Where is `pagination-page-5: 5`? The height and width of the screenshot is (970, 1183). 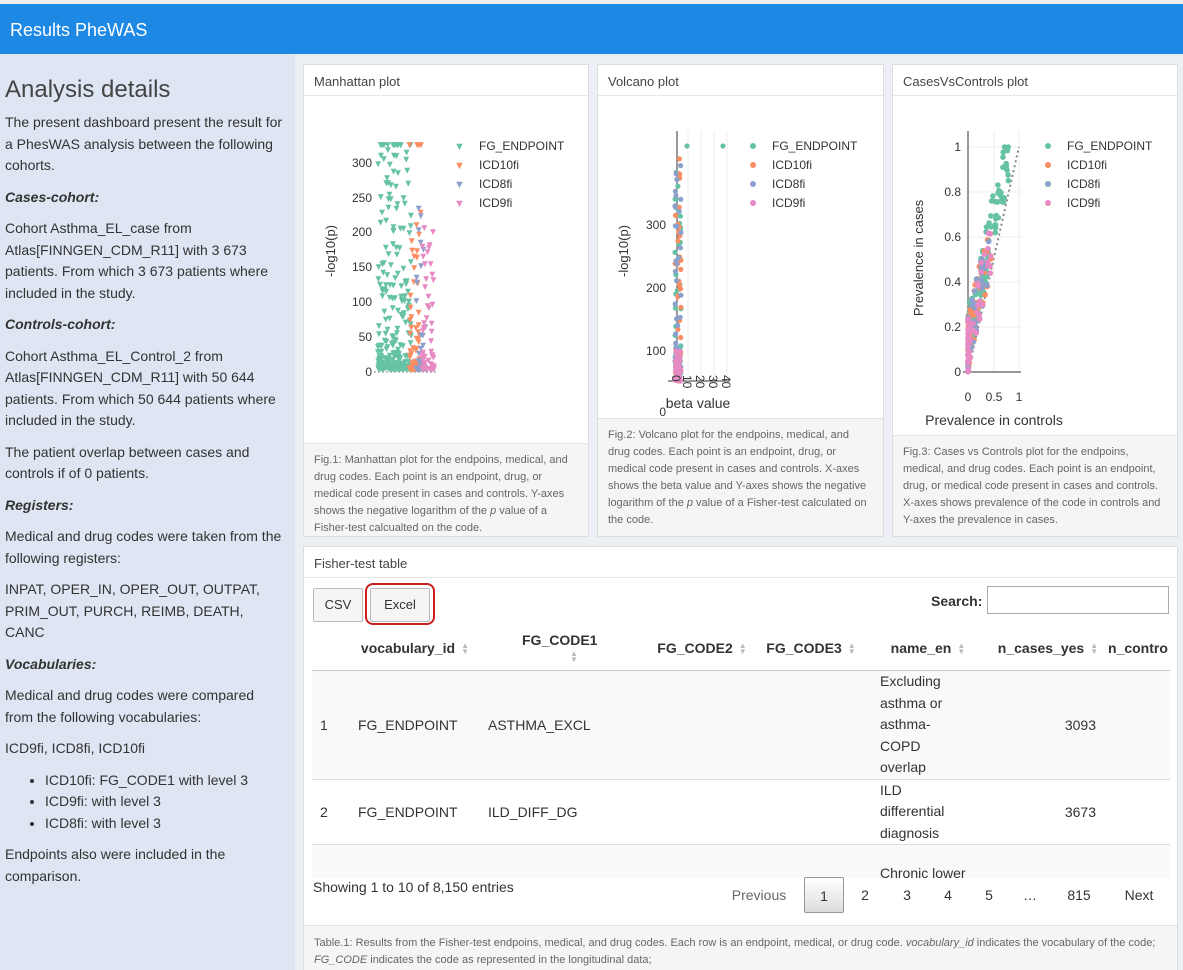
pagination-page-5: 5 is located at coordinates (989, 895).